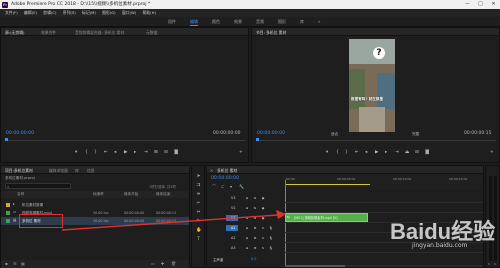 This screenshot has height=268, width=500. I want to click on linked-selection-icon: ⊂, so click(222, 186).